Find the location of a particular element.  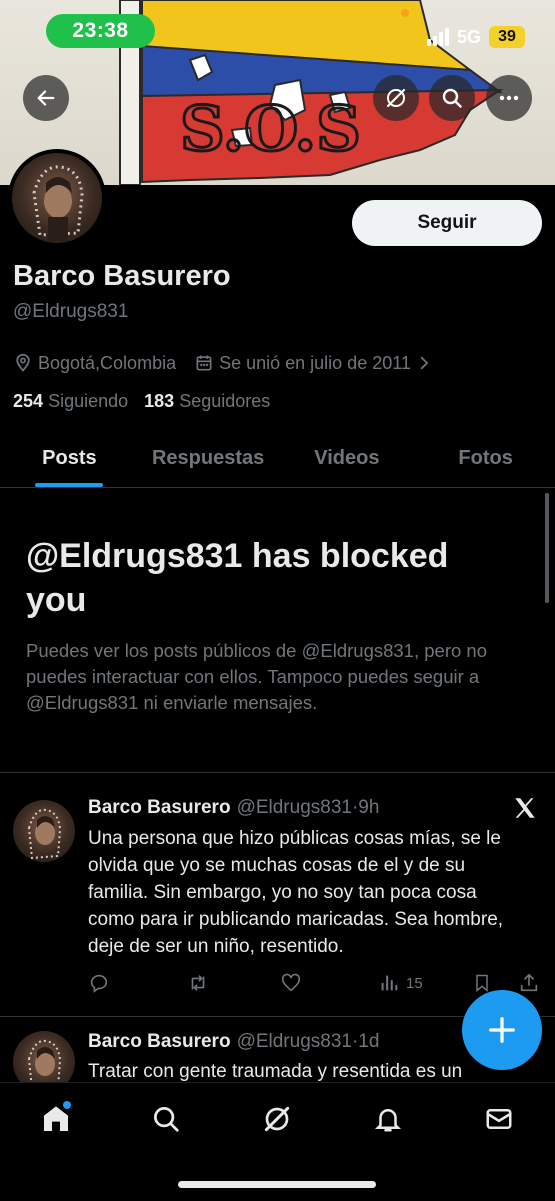

heart-icon is located at coordinates (291, 982).